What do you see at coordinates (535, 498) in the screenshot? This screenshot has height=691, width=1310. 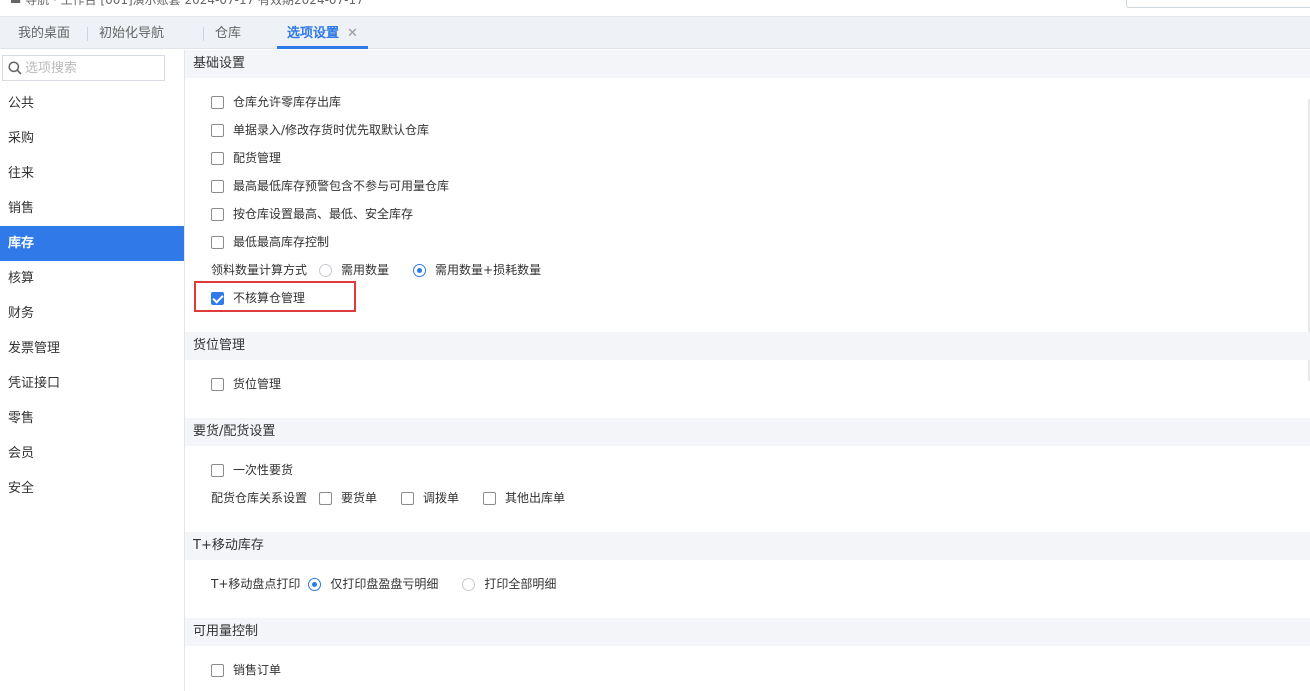 I see `option-label: 其他出库单` at bounding box center [535, 498].